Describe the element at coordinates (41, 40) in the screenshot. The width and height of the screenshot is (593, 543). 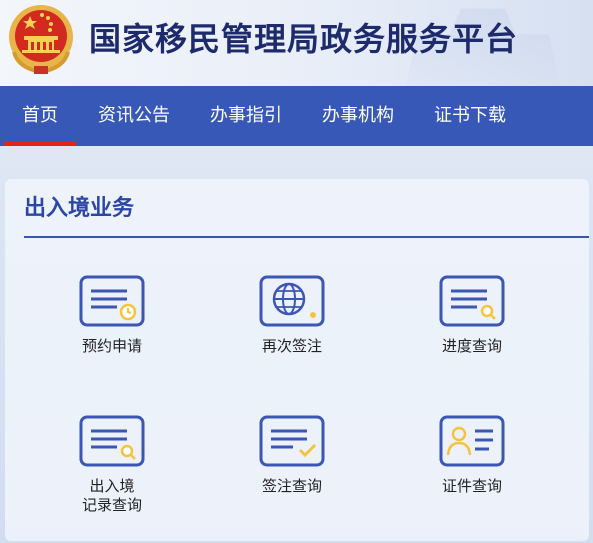
I see `national-emblem-icon` at that location.